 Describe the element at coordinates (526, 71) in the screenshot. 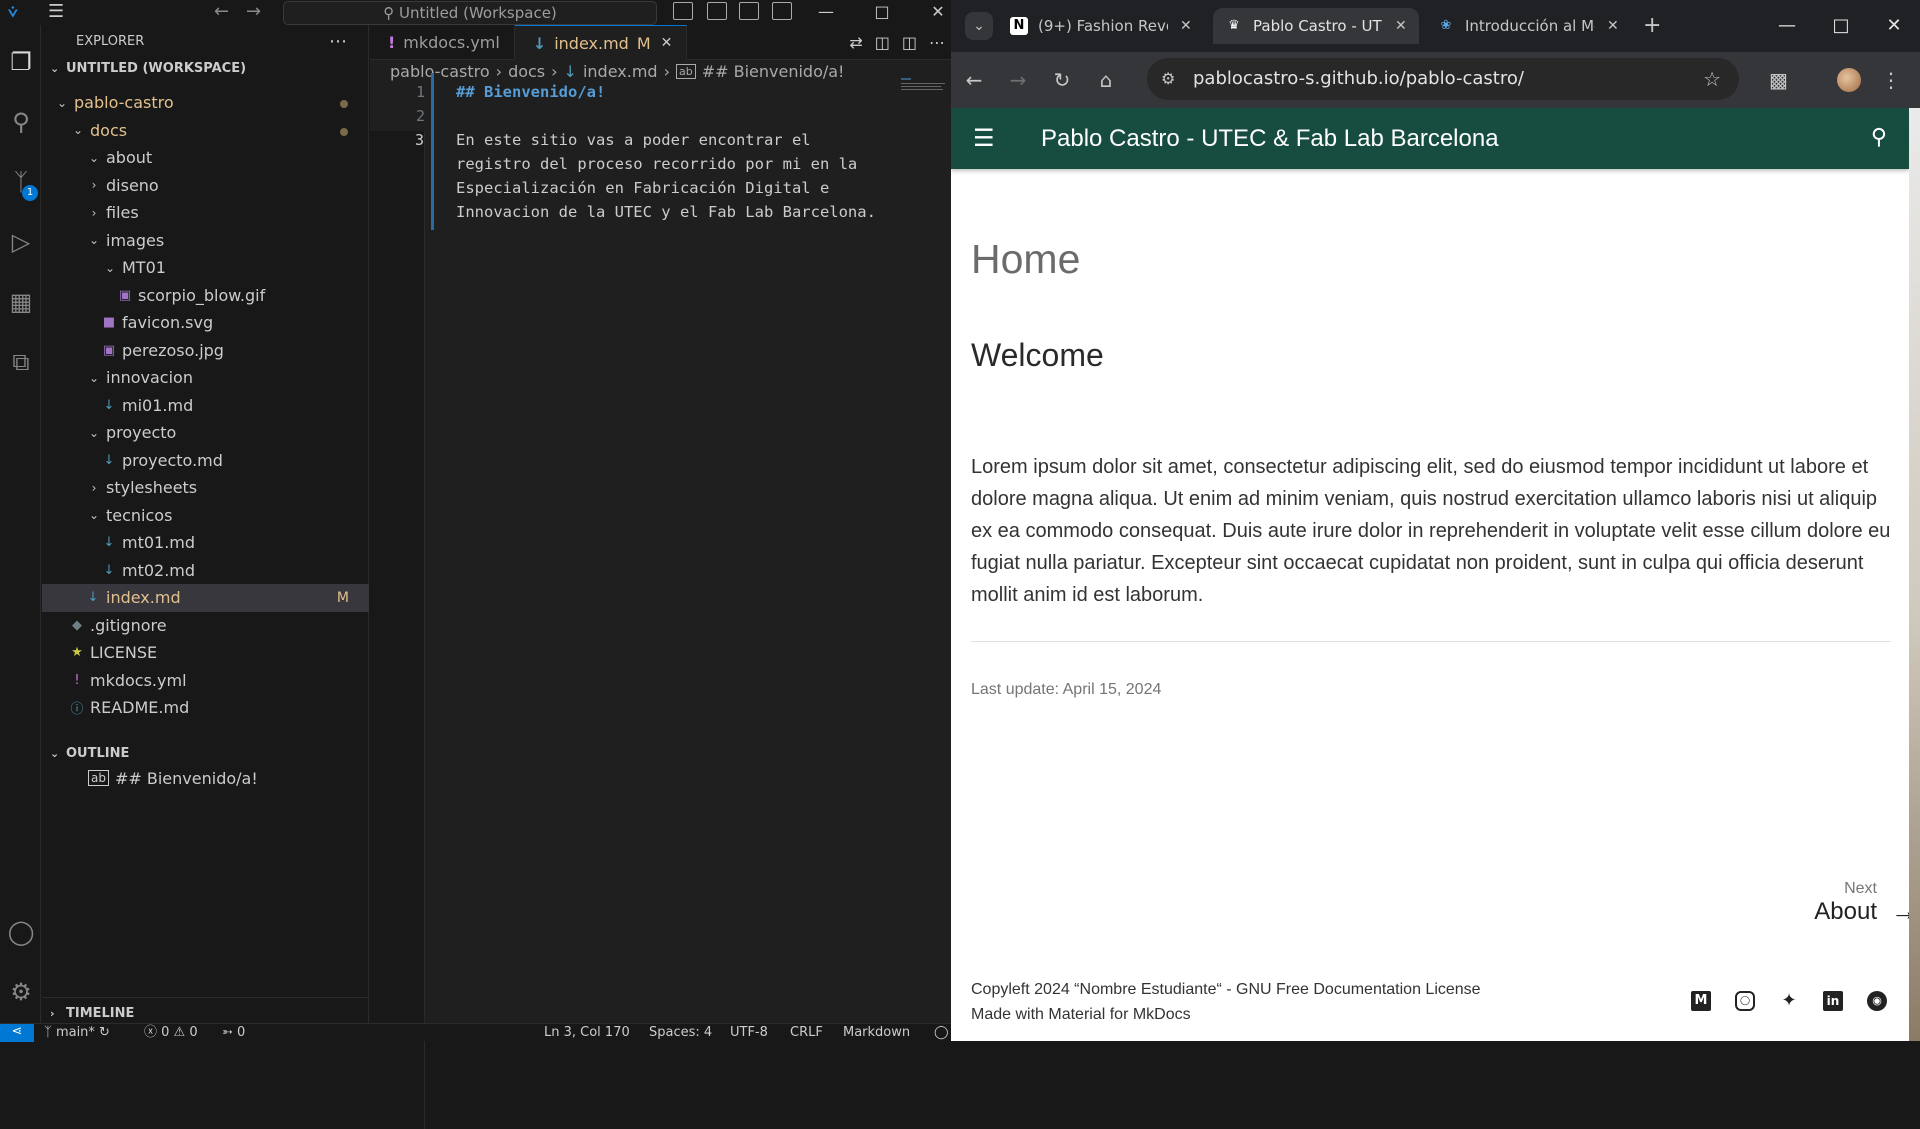

I see `breadcrumb-item: docs` at that location.